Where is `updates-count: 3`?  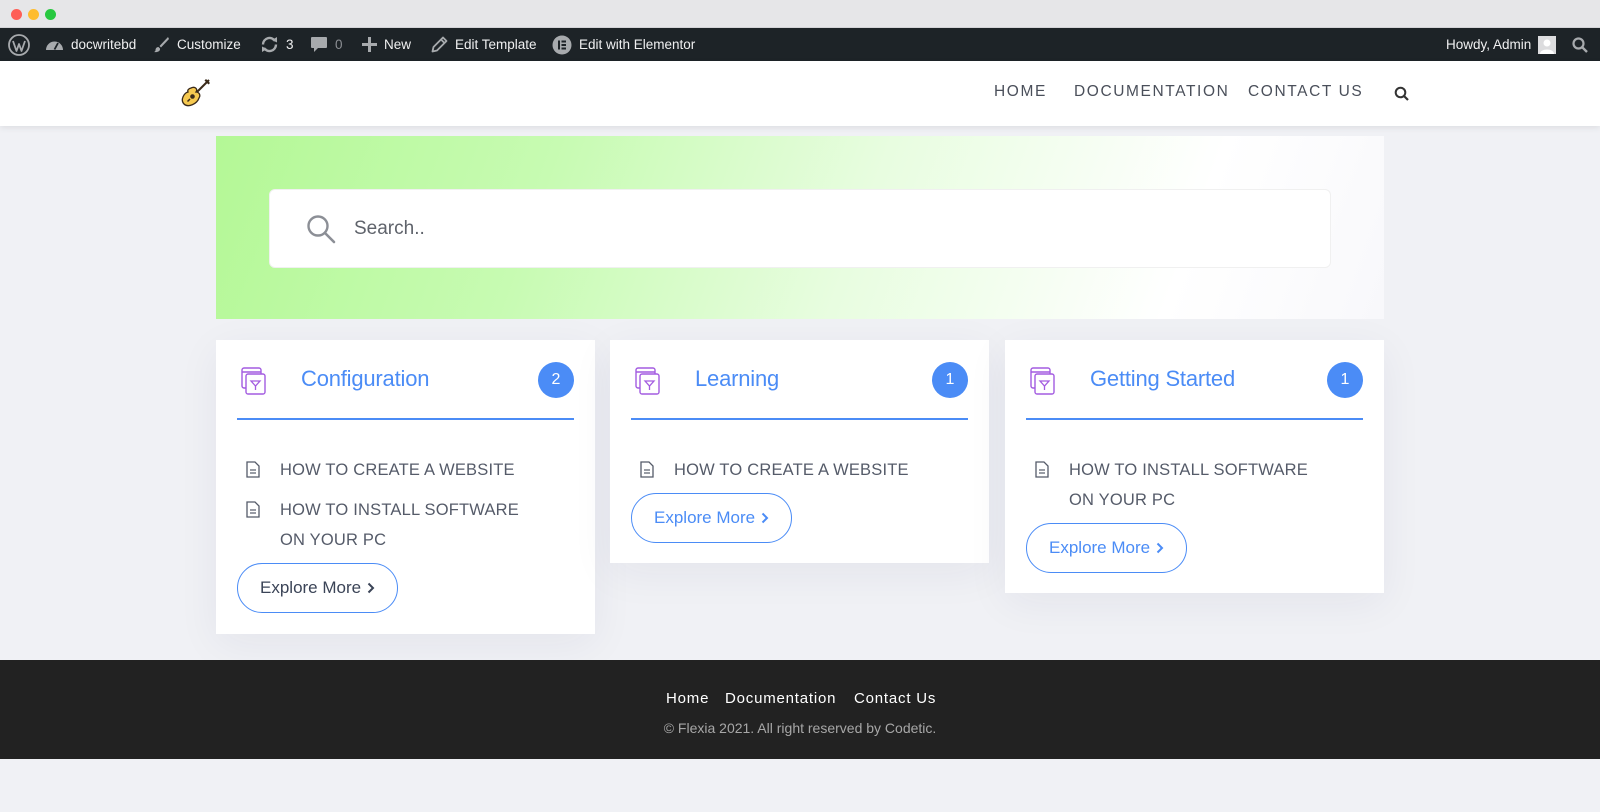
updates-count: 3 is located at coordinates (290, 44).